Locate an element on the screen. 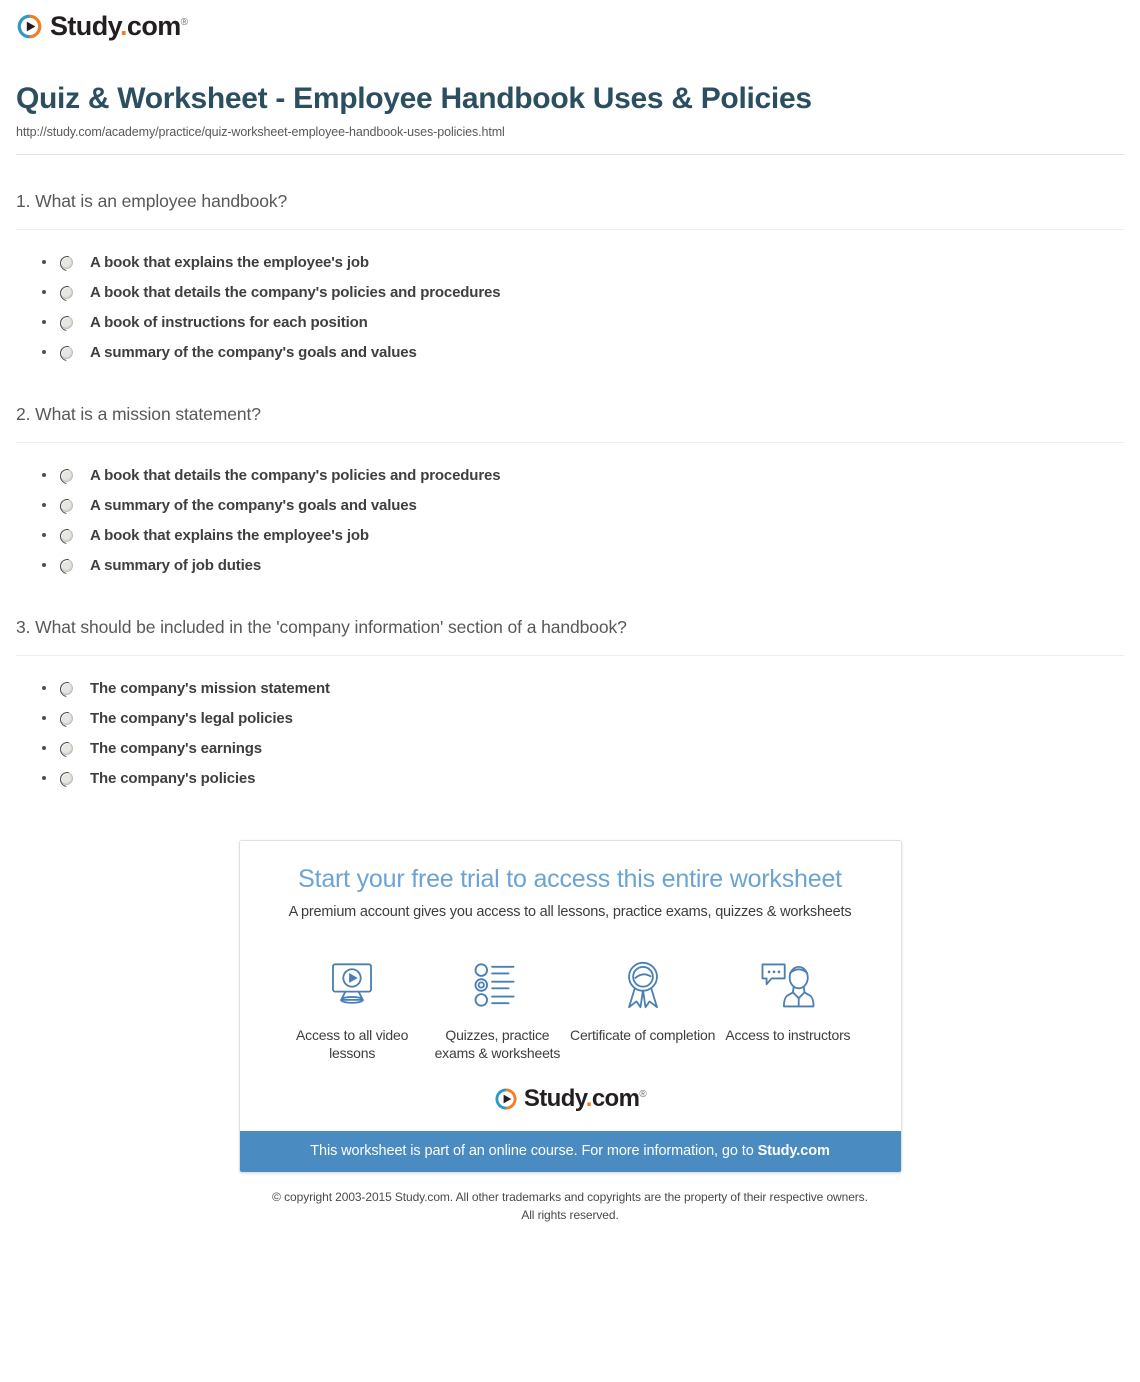 The width and height of the screenshot is (1140, 1382). study-logo-text: Study.com® is located at coordinates (119, 26).